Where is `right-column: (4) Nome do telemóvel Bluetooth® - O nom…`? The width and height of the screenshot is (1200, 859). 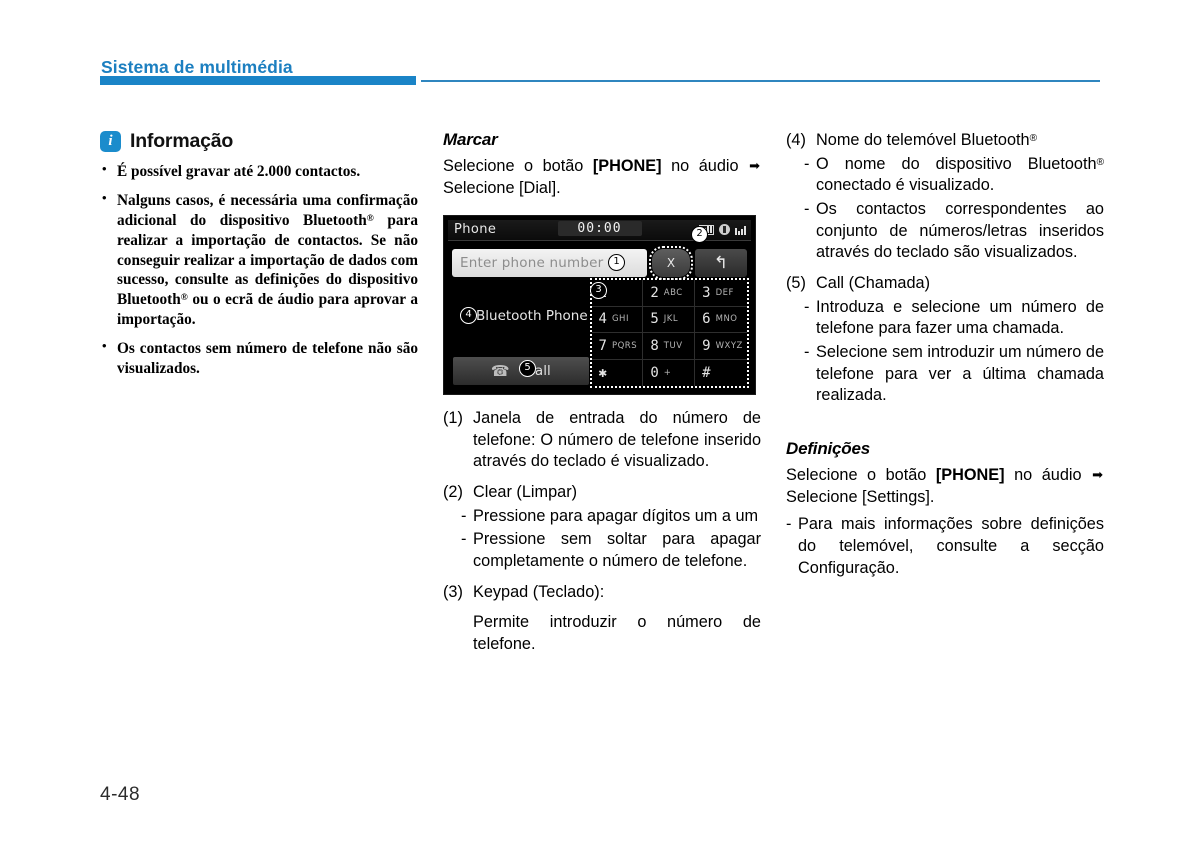 right-column: (4) Nome do telemóvel Bluetooth® - O nom… is located at coordinates (945, 355).